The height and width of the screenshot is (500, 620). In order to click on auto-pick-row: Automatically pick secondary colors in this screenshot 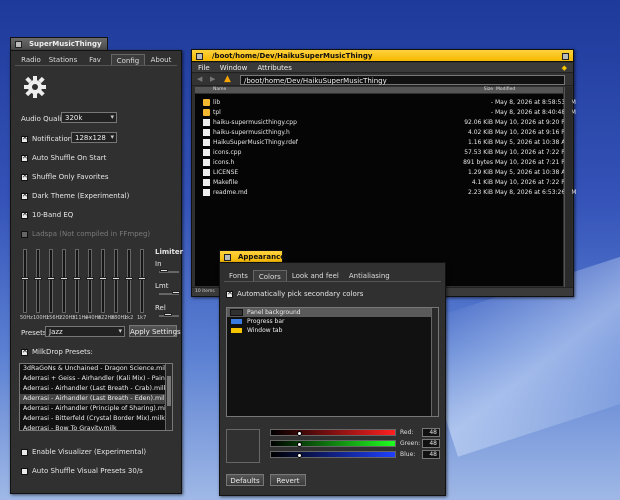, I will do `click(294, 293)`.